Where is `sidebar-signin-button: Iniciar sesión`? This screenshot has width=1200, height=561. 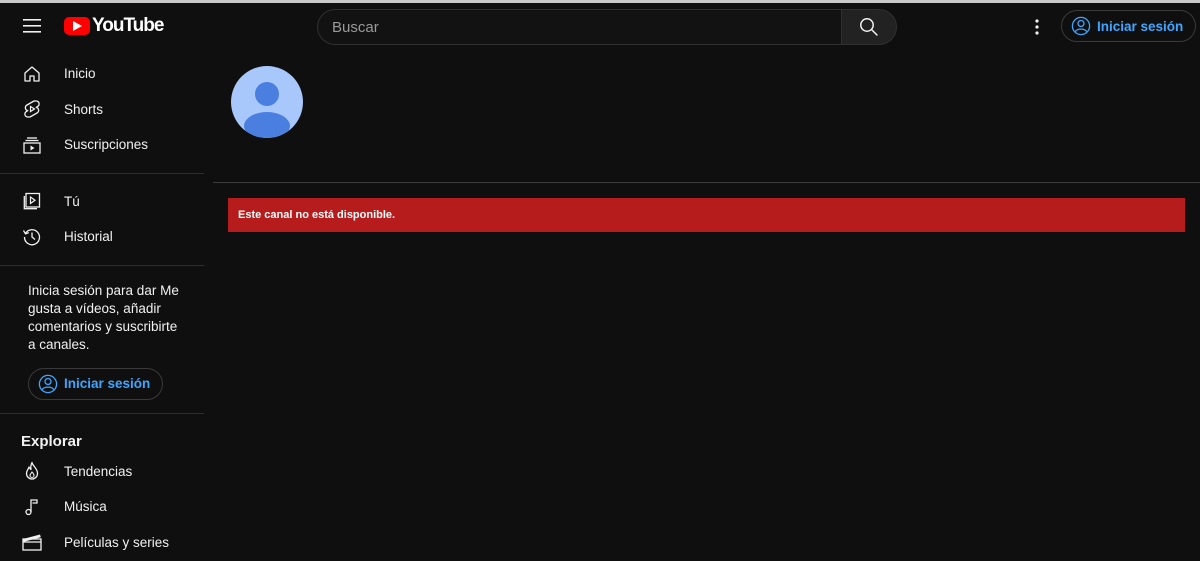 sidebar-signin-button: Iniciar sesión is located at coordinates (96, 383).